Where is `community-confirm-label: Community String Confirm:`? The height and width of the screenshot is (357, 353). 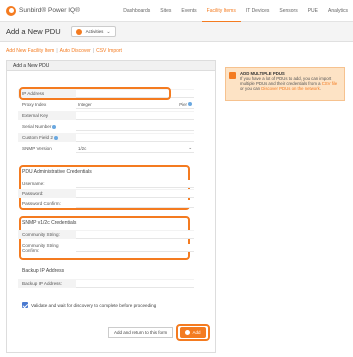
community-confirm-label: Community String Confirm: is located at coordinates (47, 248).